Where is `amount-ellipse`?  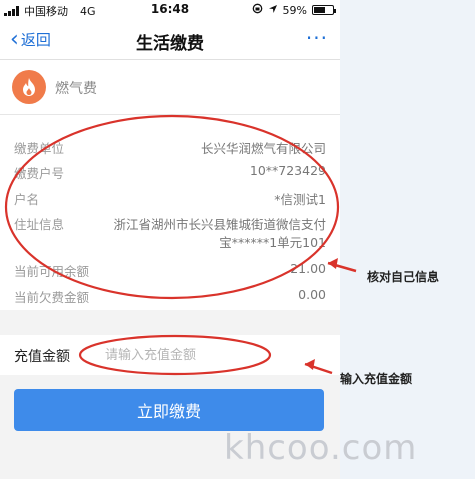 amount-ellipse is located at coordinates (175, 355).